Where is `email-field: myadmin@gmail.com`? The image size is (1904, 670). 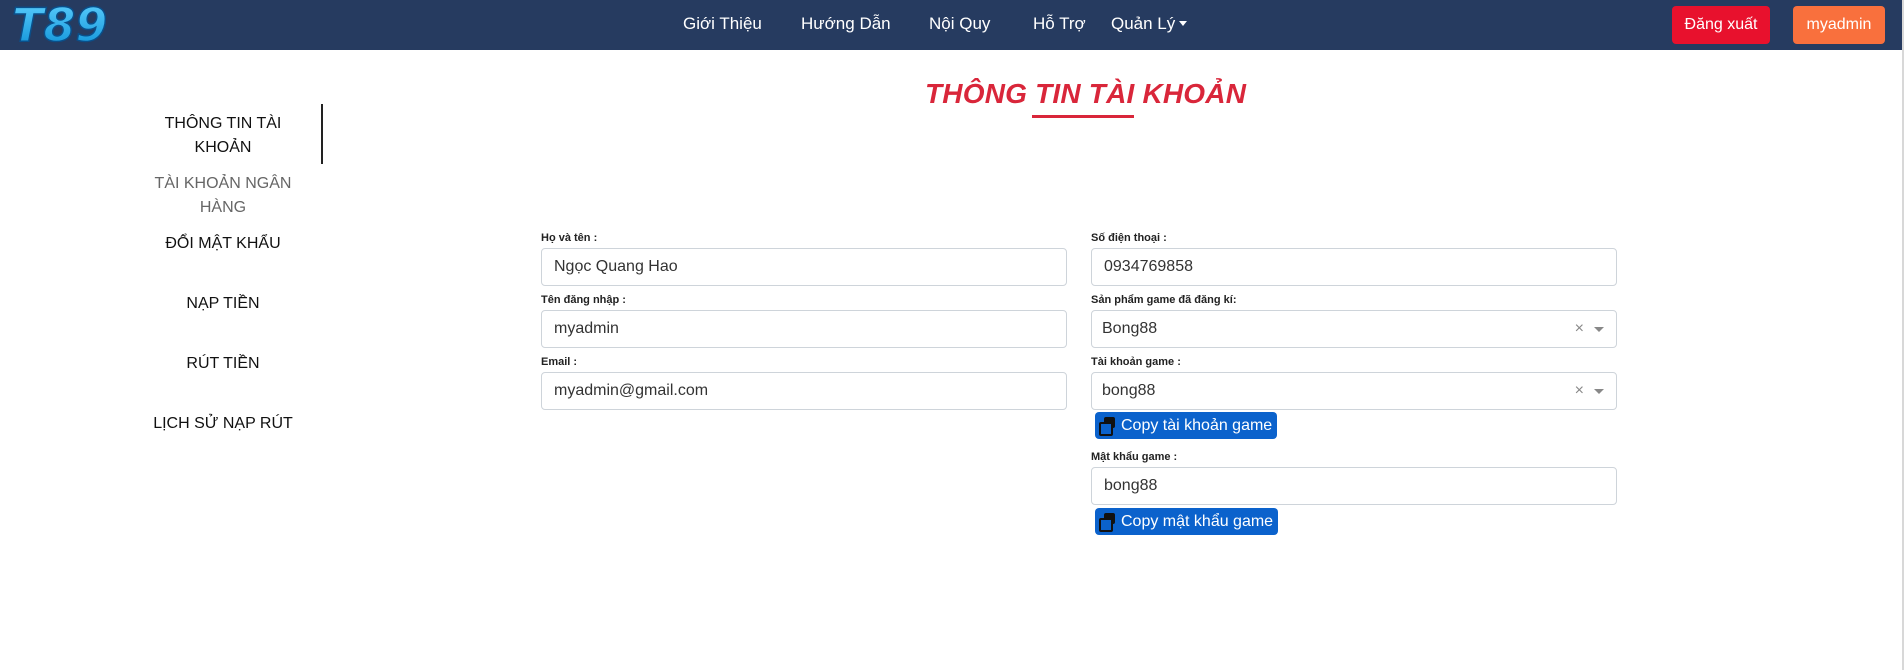
email-field: myadmin@gmail.com is located at coordinates (804, 391).